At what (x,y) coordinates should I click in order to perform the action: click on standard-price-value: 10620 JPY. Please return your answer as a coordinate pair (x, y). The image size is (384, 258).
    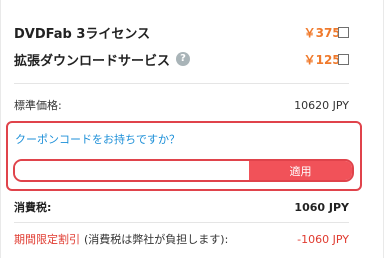
    Looking at the image, I should click on (321, 105).